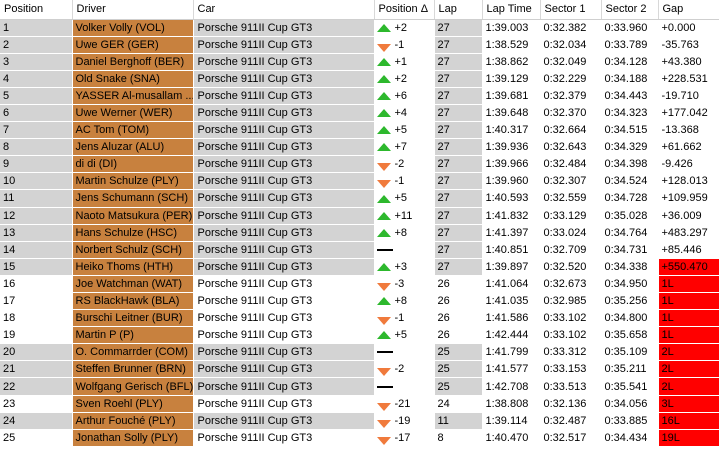  I want to click on position-delta-cell: +11, so click(404, 216).